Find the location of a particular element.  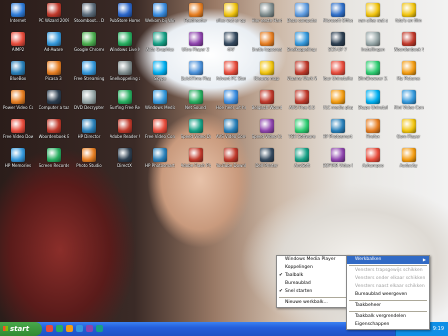

desktop-icon: Ashampoo is located at coordinates (373, 158).